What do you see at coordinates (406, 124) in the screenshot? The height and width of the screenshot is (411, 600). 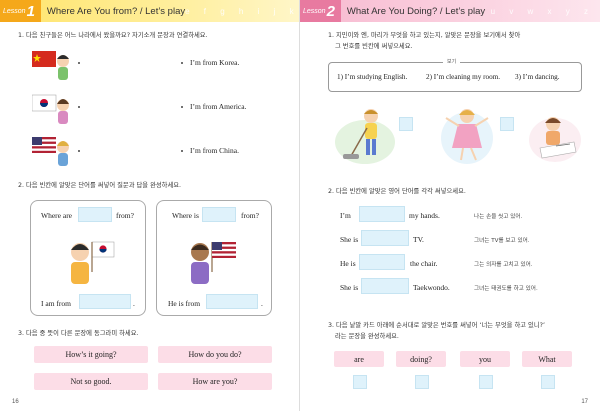 I see `answer-box-boy` at bounding box center [406, 124].